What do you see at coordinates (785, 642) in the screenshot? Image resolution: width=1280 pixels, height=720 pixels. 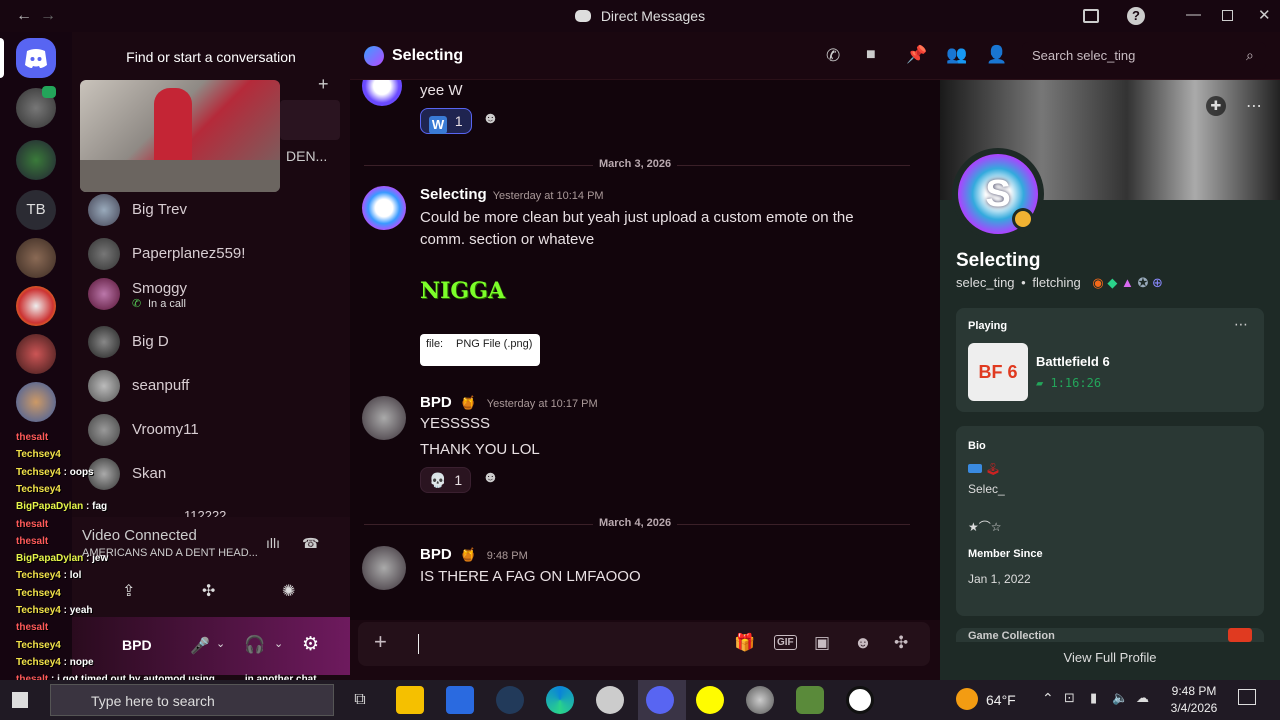 I see `gif-button: GIF` at bounding box center [785, 642].